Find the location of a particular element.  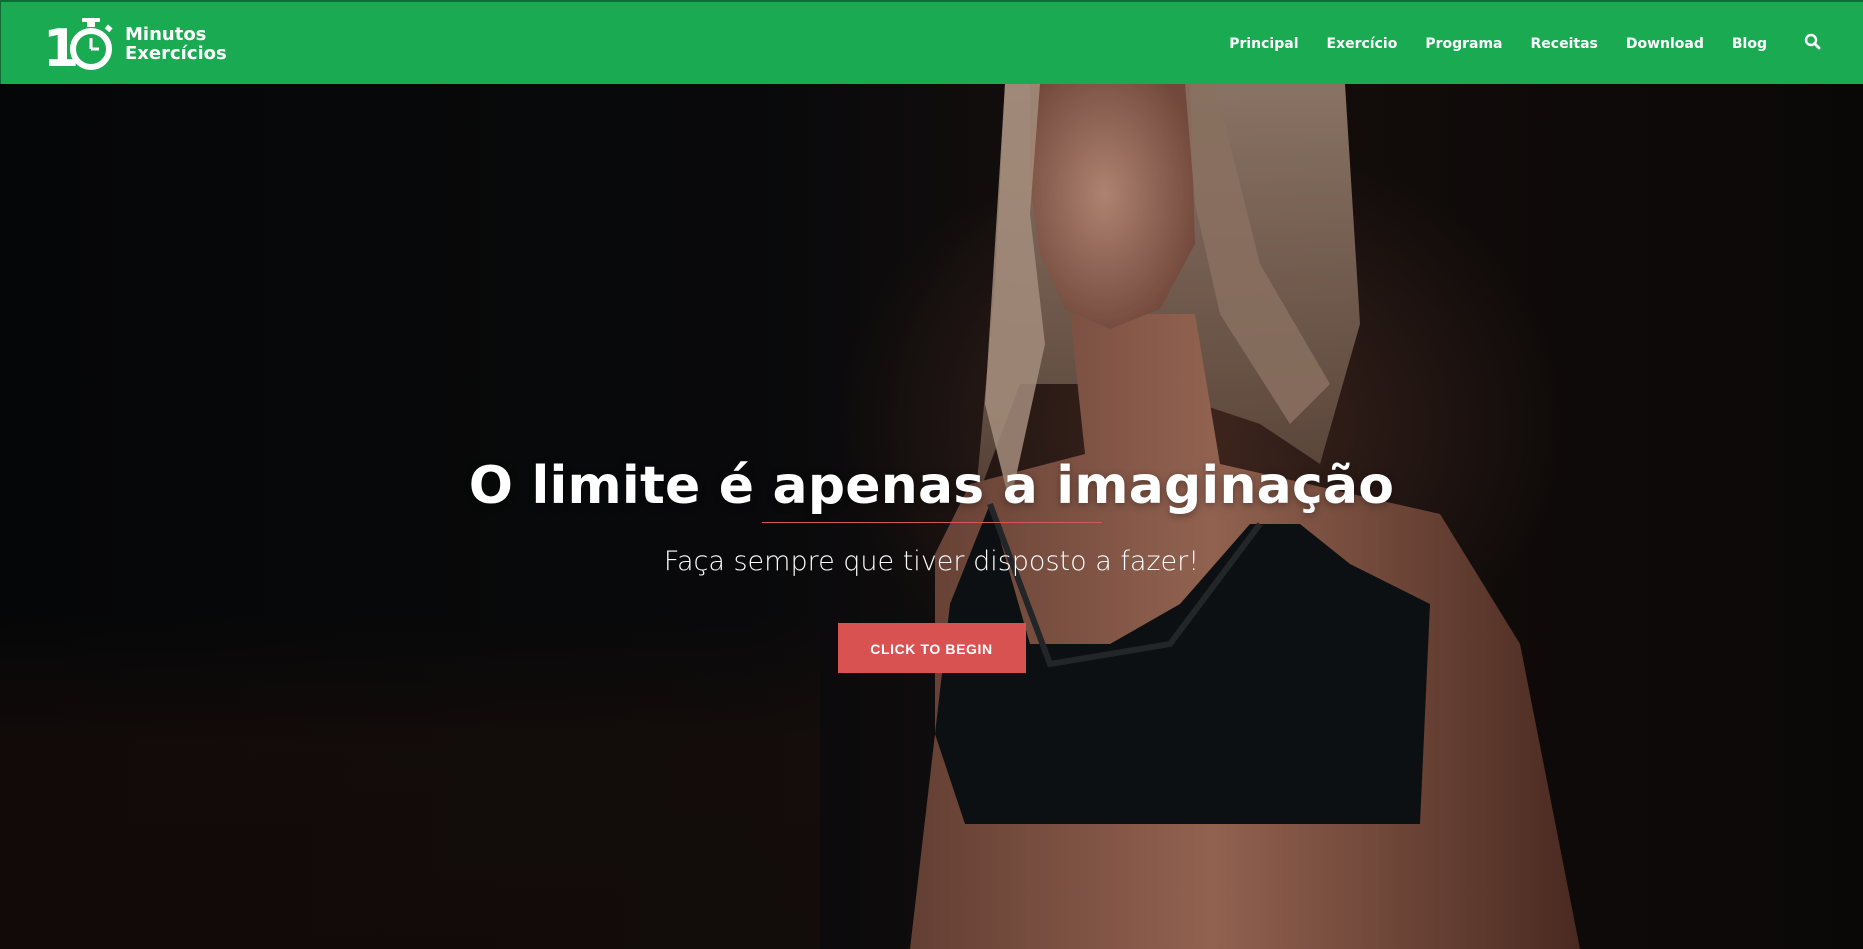

site-logo: 1 Minutos Exercícios is located at coordinates (135, 48).